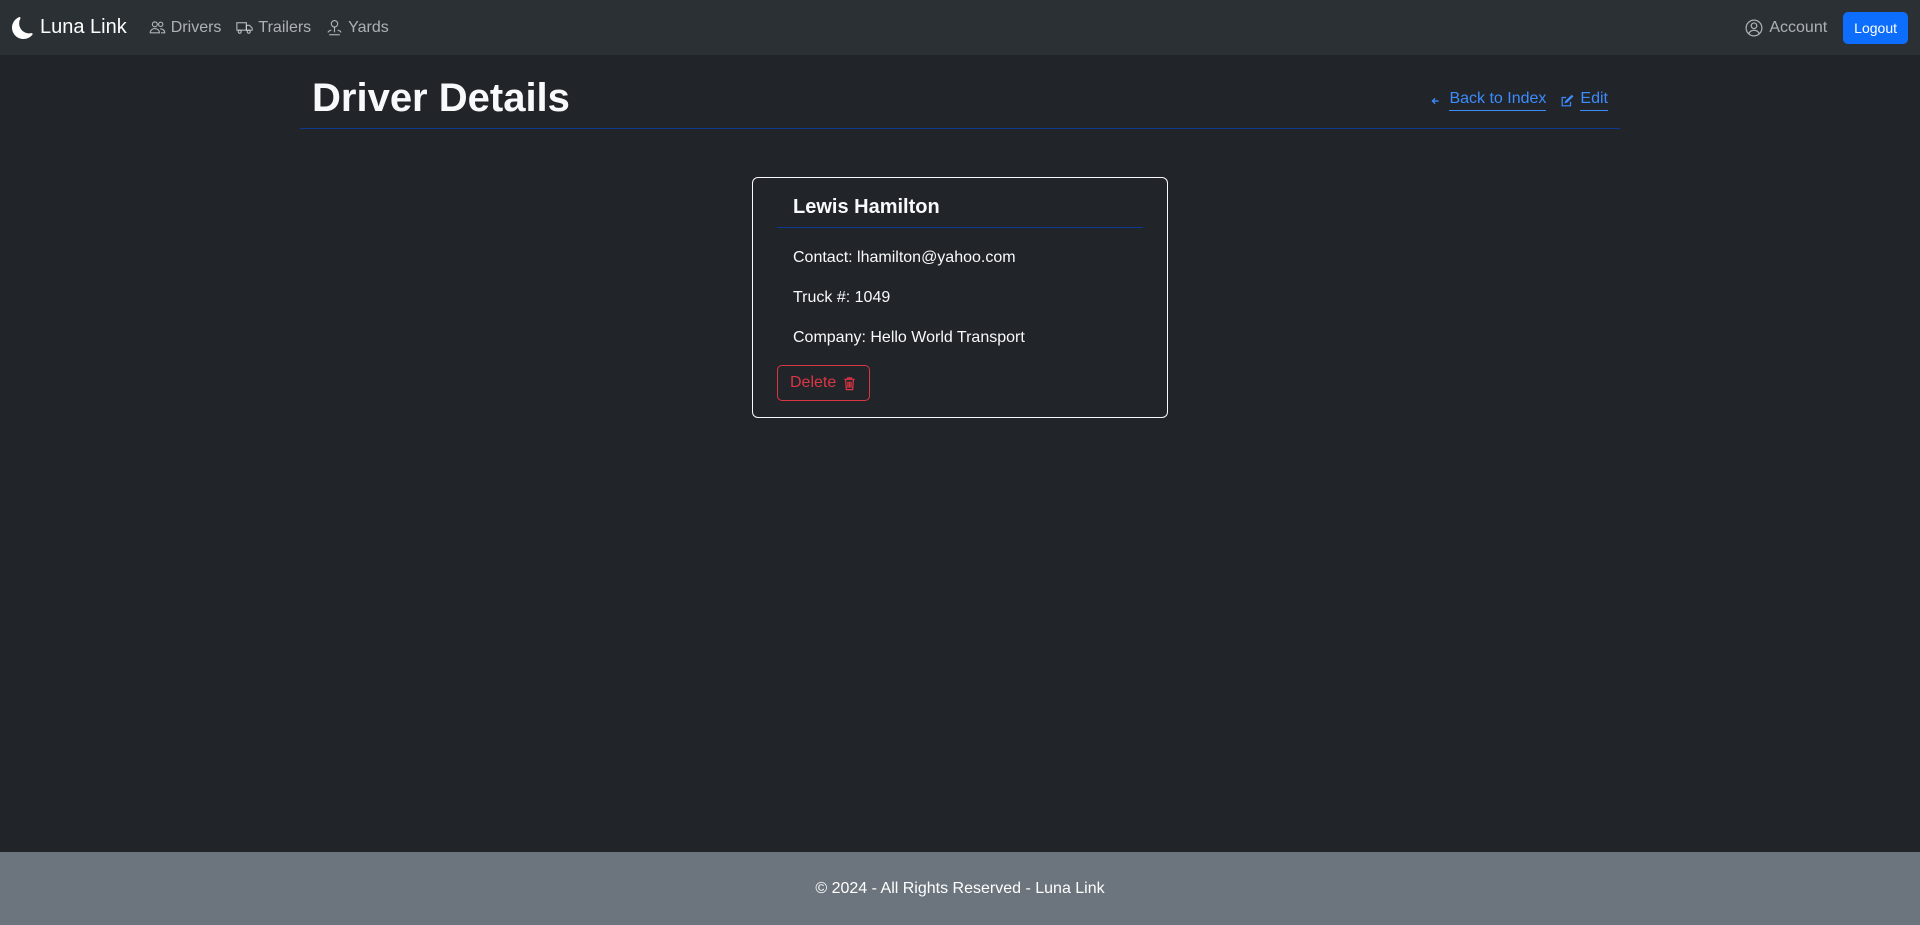  Describe the element at coordinates (842, 297) in the screenshot. I see `driver-truck: Truck #: 1049` at that location.